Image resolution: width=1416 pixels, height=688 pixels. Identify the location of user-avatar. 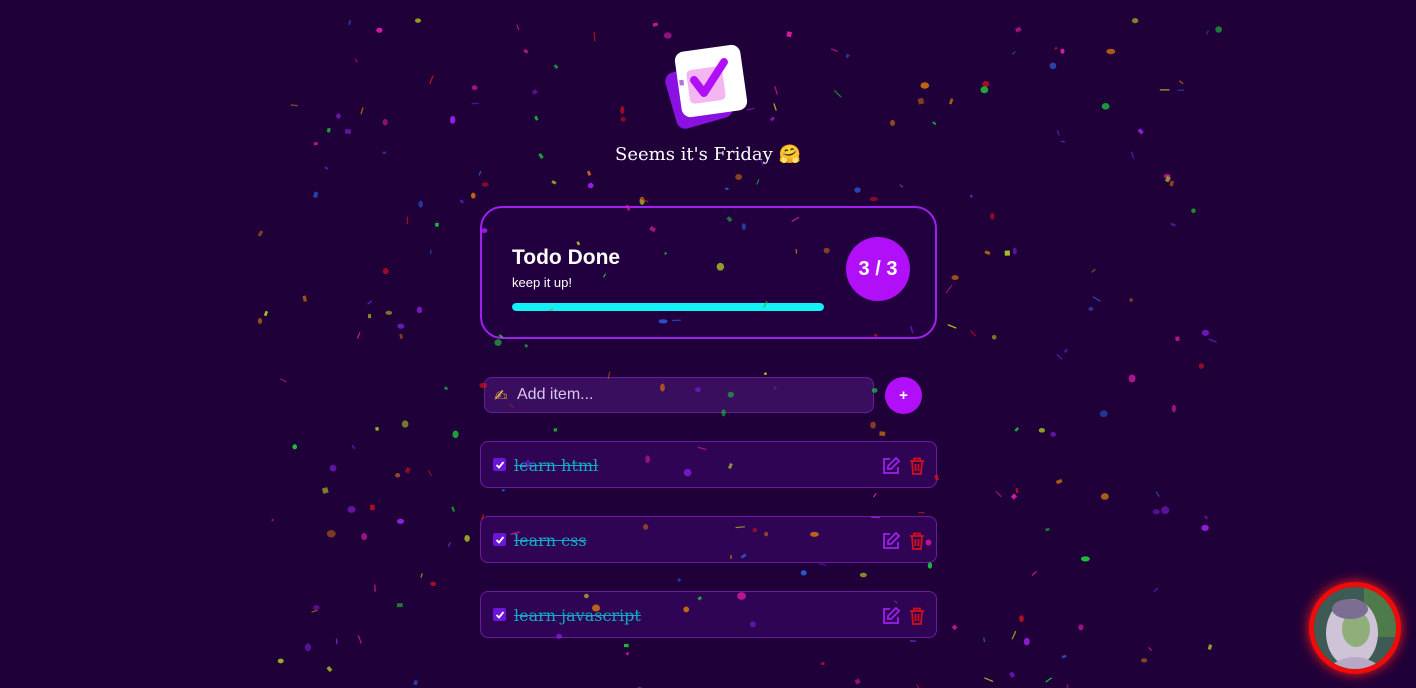
(1355, 628).